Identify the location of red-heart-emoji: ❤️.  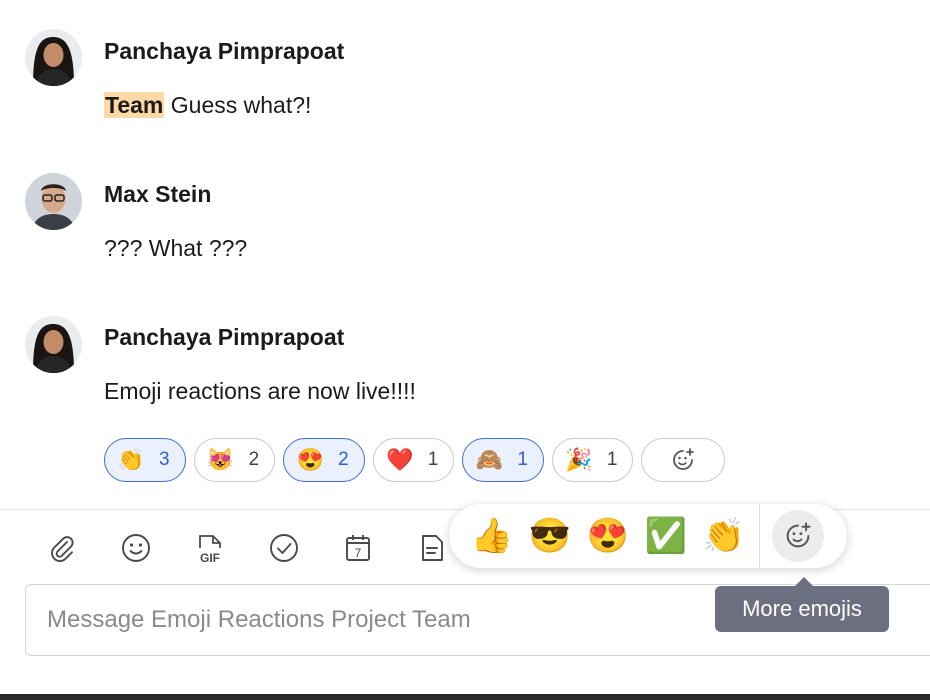
(400, 459).